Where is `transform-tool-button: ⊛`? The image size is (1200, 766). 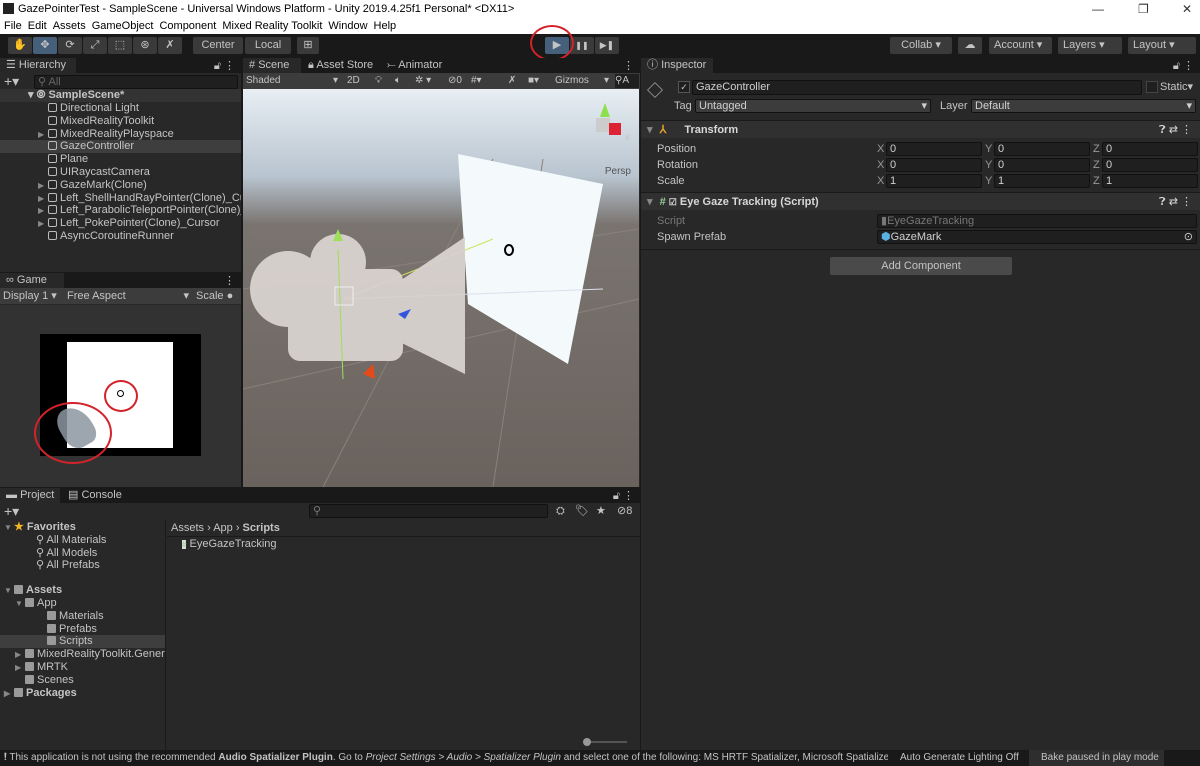
transform-tool-button: ⊛ is located at coordinates (145, 45).